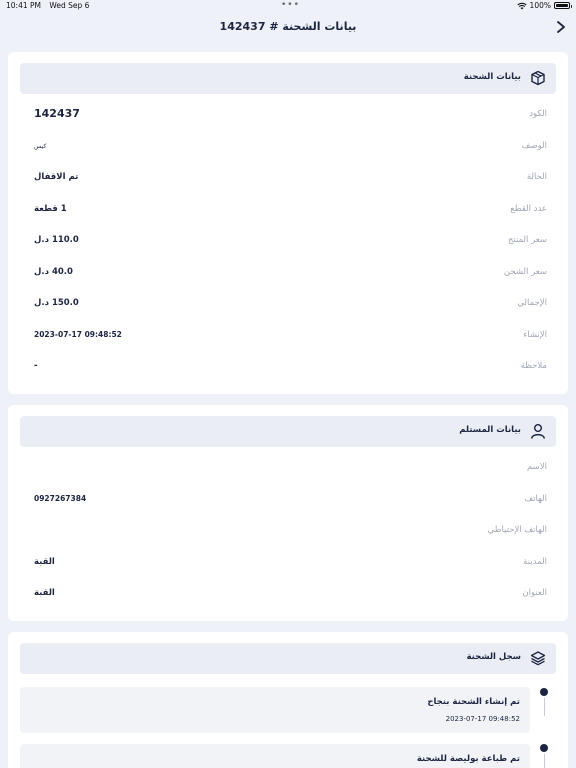 Image resolution: width=576 pixels, height=768 pixels. I want to click on status-date: Wed Sep 6, so click(69, 5).